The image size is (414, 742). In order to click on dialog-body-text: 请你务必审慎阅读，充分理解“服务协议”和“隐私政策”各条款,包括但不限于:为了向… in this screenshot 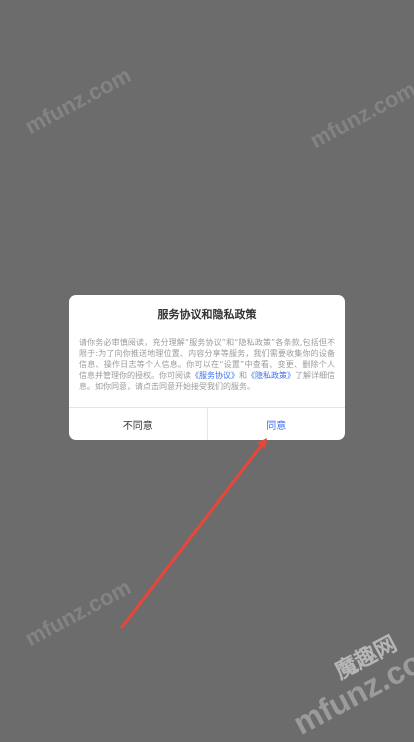, I will do `click(207, 364)`.